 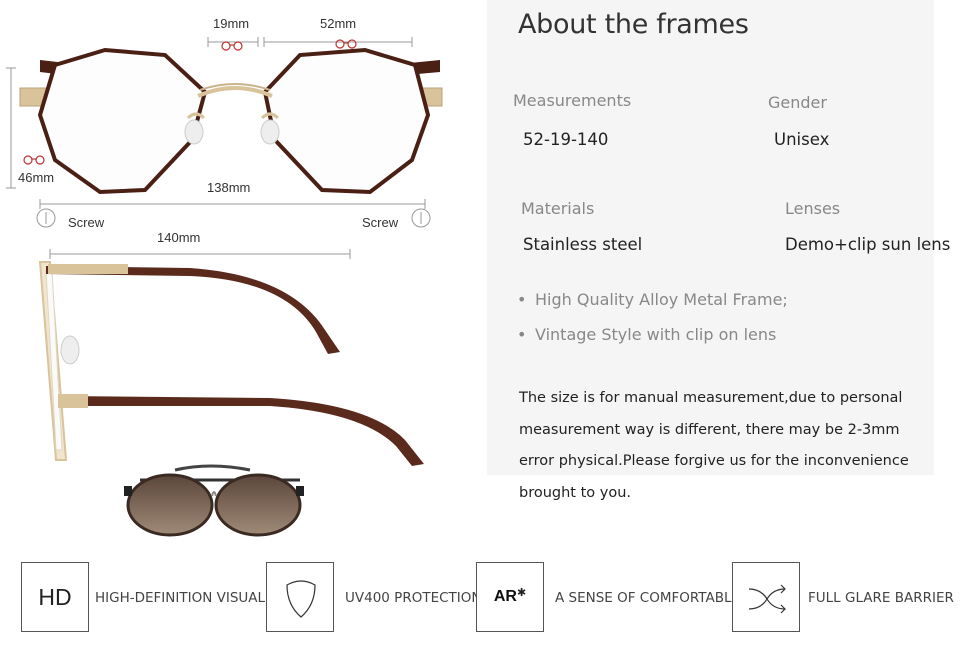 I want to click on shuffle-arrows-icon, so click(x=767, y=599).